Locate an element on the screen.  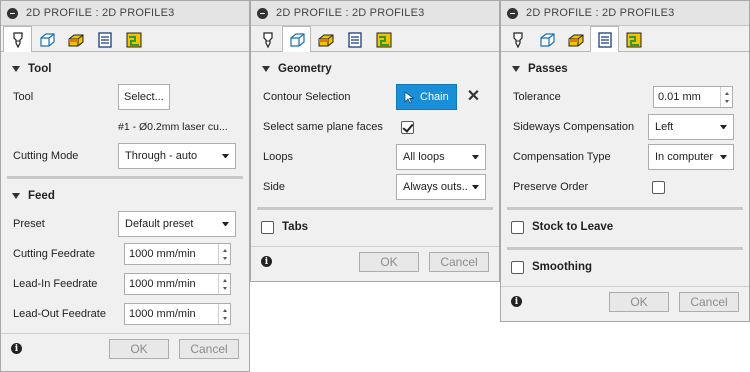
loops-value: All loops is located at coordinates (424, 157).